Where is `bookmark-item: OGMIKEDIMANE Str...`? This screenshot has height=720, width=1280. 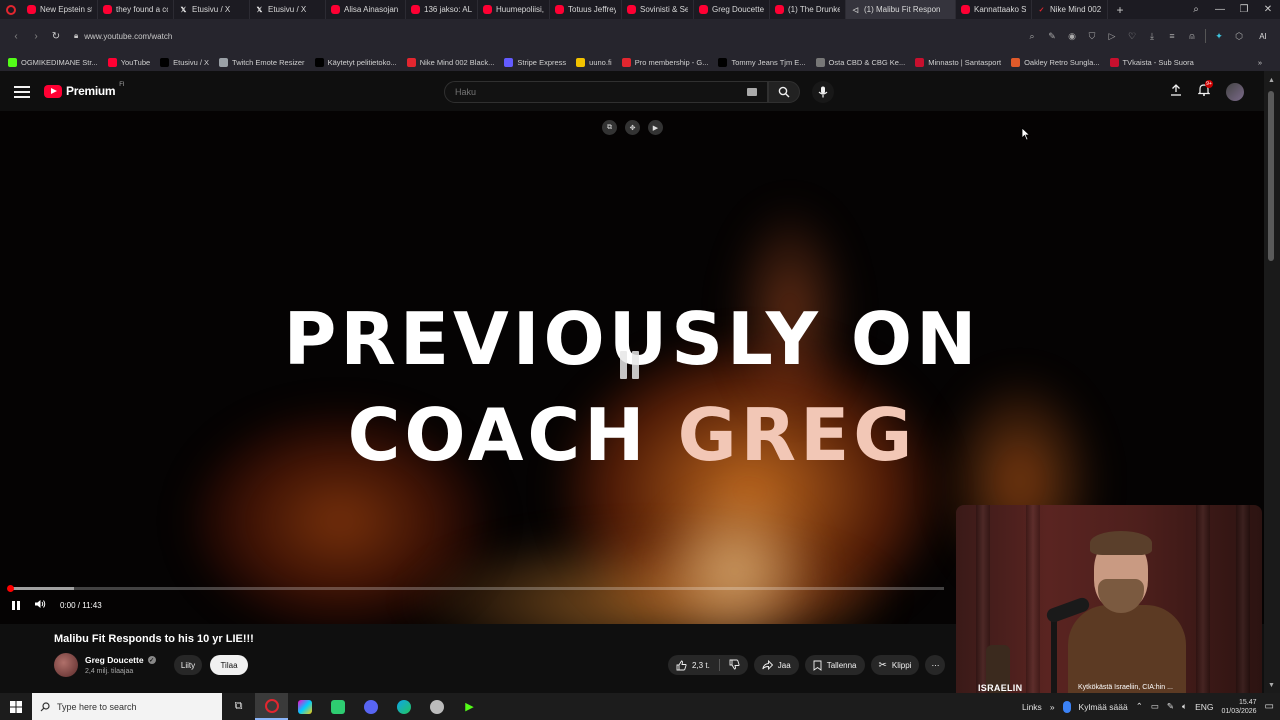
bookmark-item: OGMIKEDIMANE Str... is located at coordinates (53, 62).